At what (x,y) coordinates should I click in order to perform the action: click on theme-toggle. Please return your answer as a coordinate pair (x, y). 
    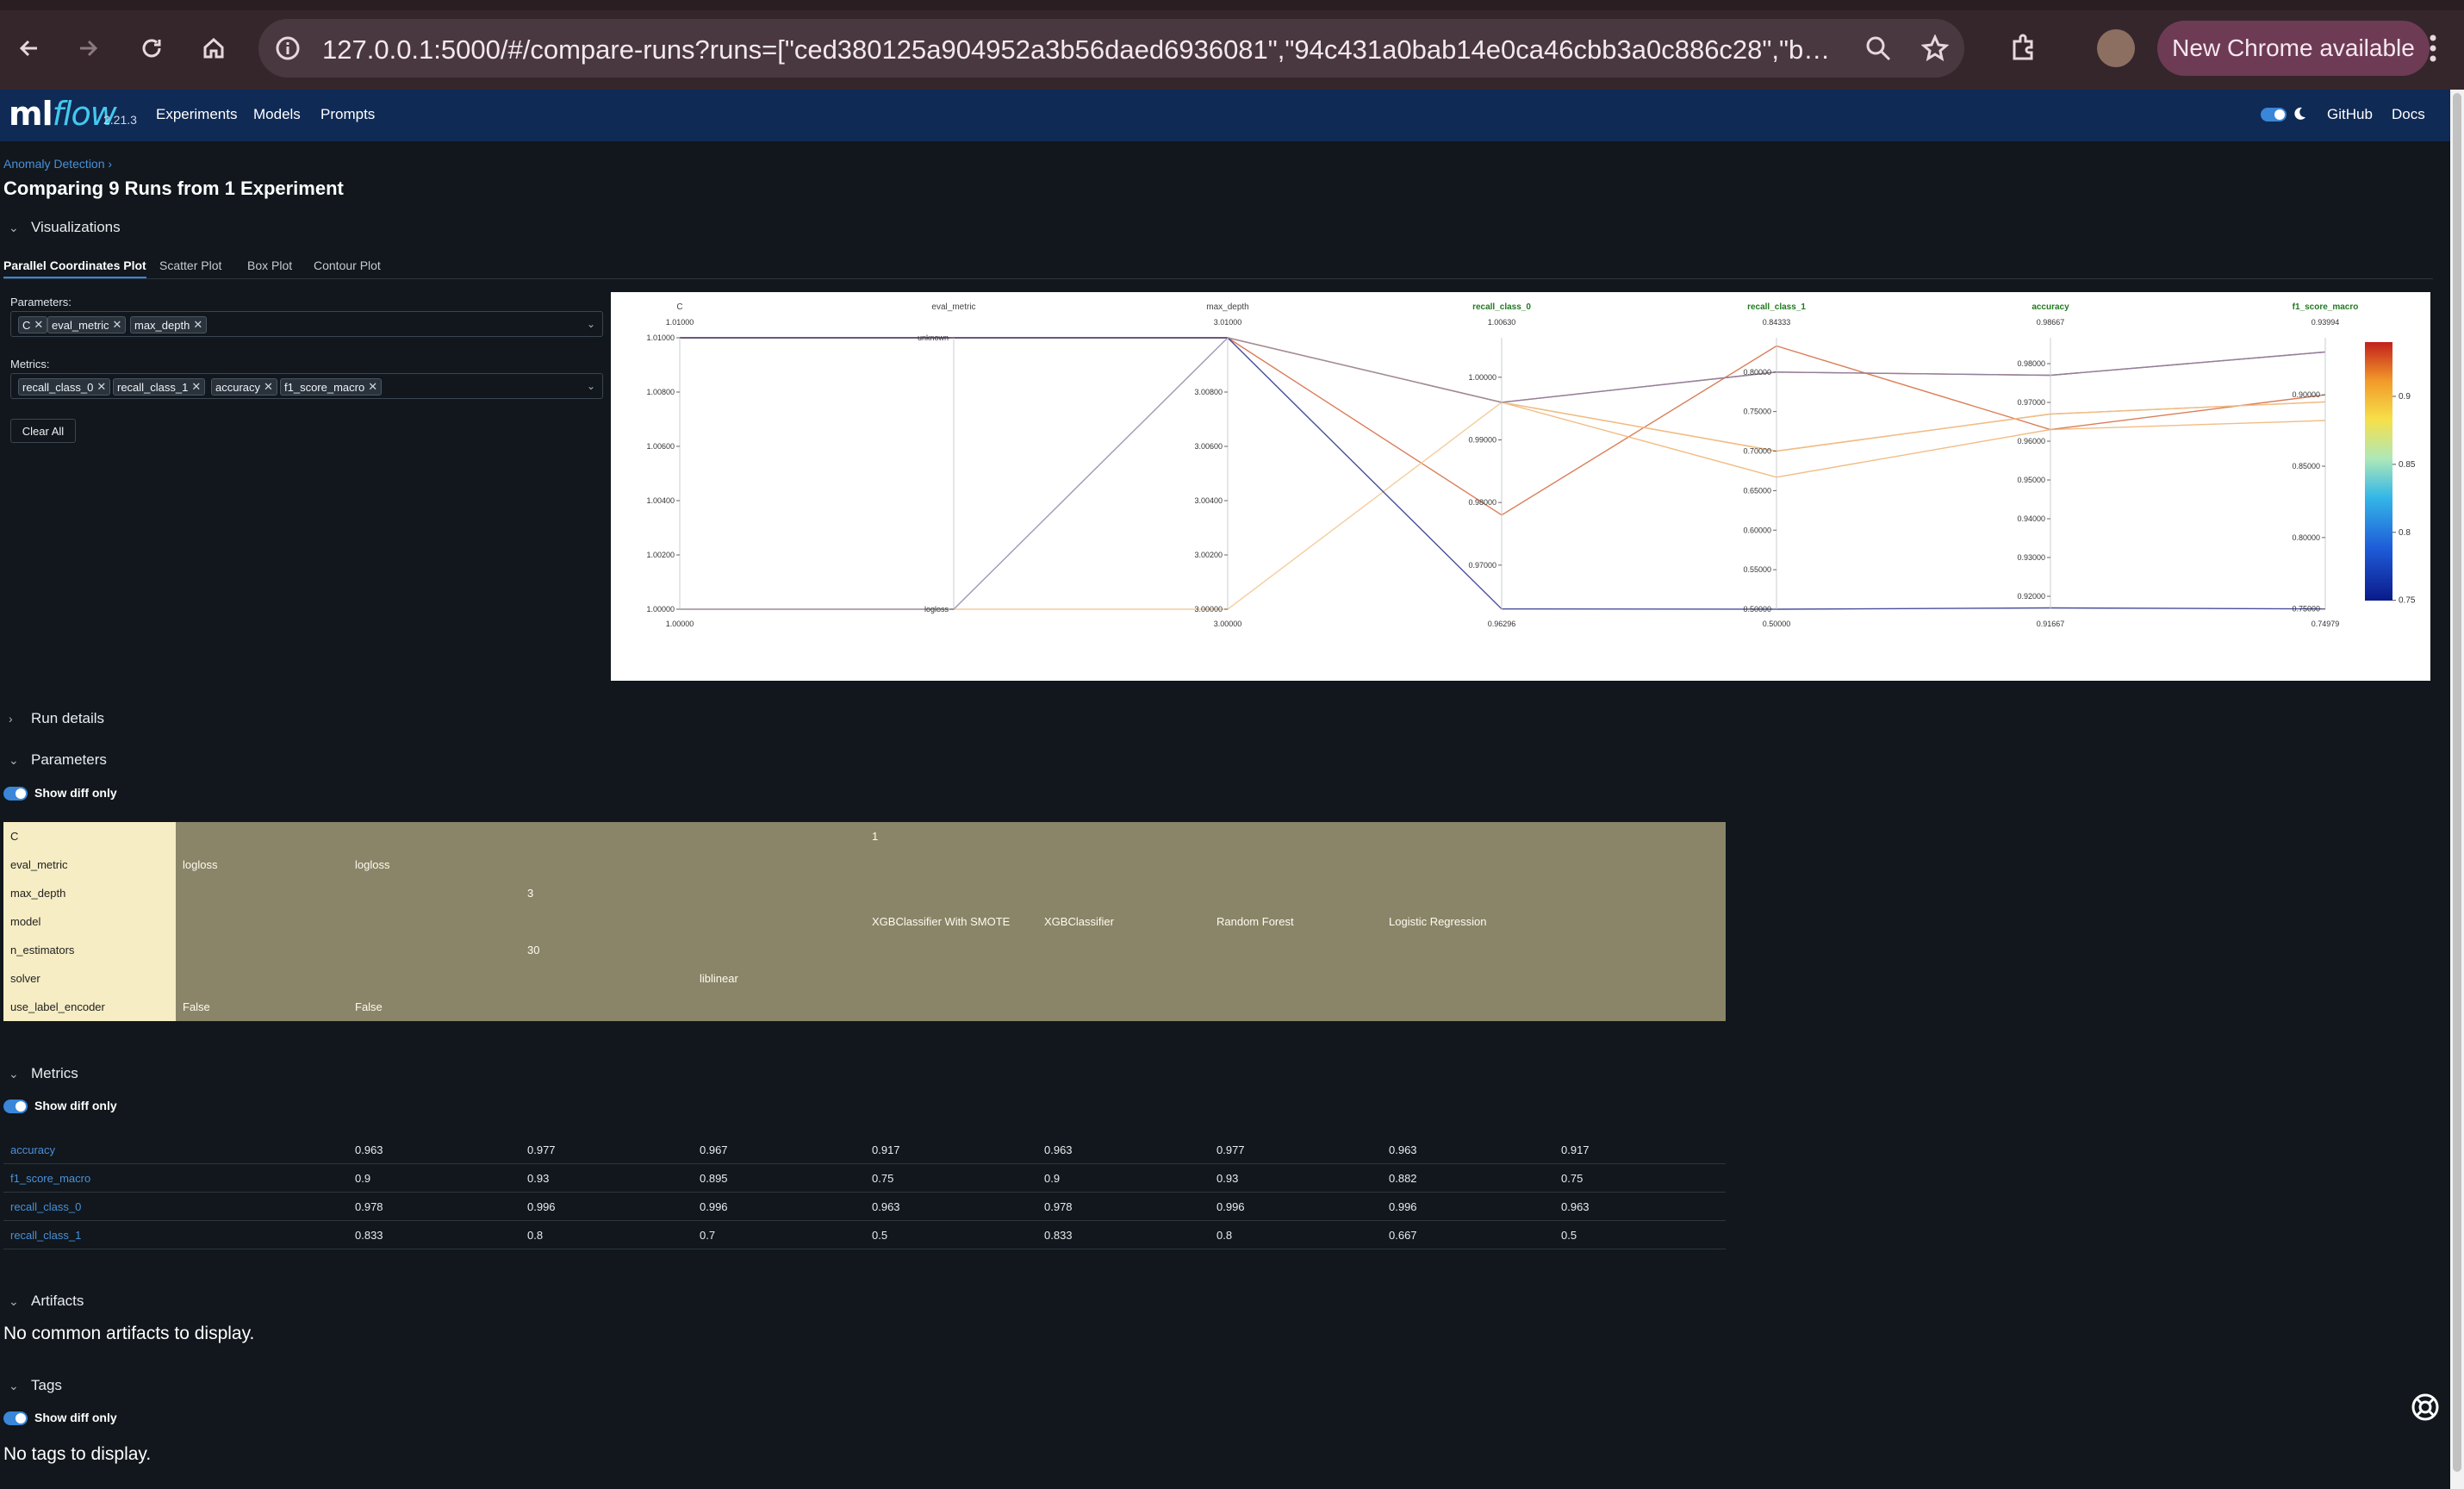
    Looking at the image, I should click on (2274, 114).